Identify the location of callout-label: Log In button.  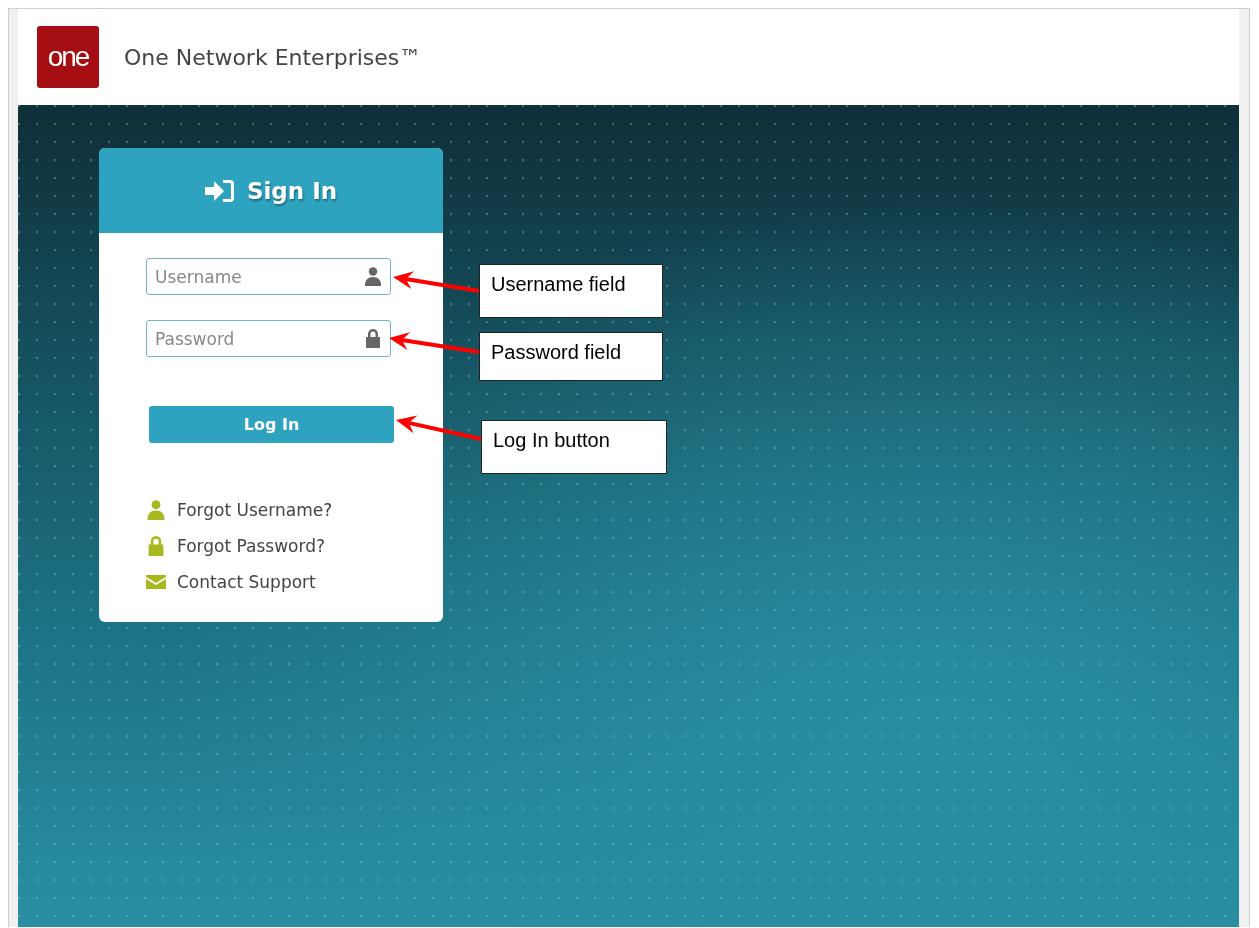
(574, 447).